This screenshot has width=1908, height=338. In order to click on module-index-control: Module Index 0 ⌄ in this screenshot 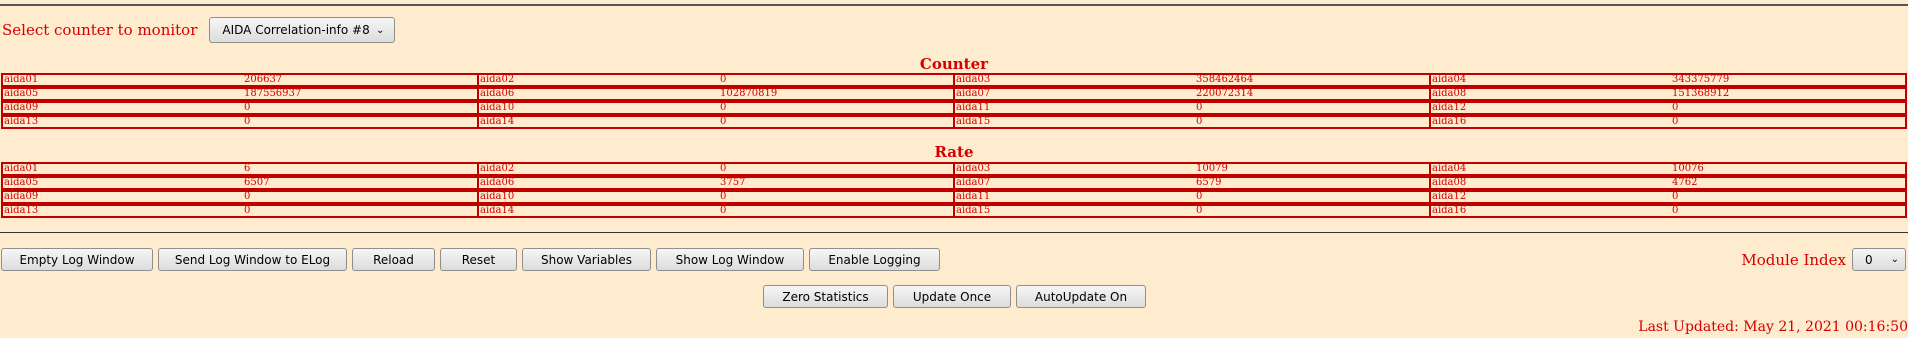, I will do `click(1823, 259)`.